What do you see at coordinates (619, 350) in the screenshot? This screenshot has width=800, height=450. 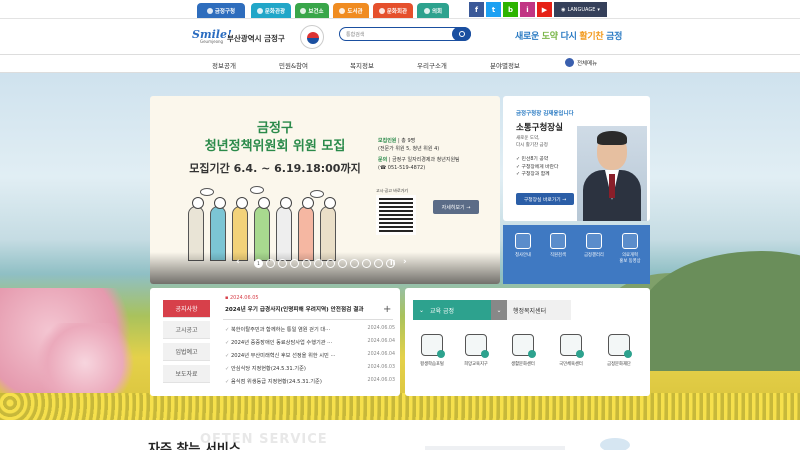 I see `edu-culture-foundation: 금정문화재단` at bounding box center [619, 350].